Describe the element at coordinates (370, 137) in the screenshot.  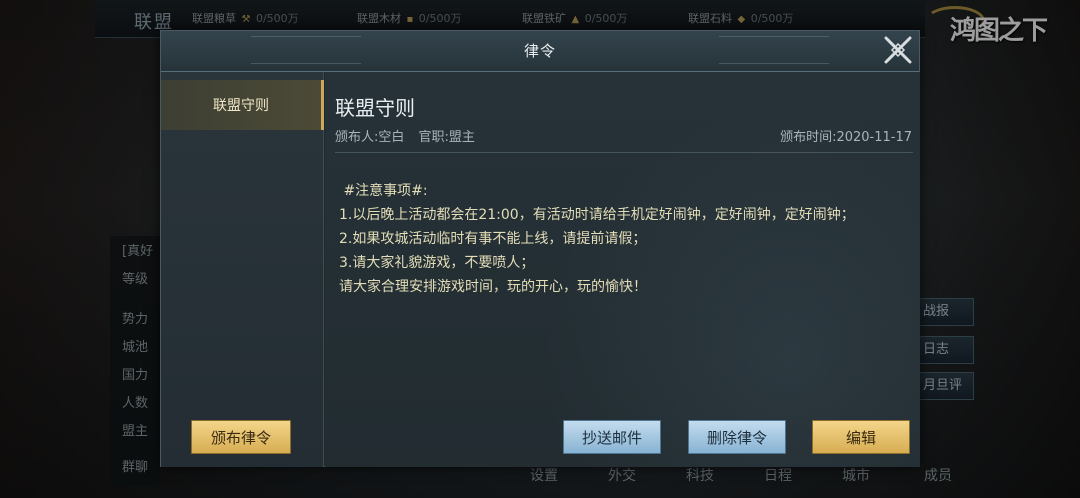
I see `publisher-label: 颁布人:空白` at that location.